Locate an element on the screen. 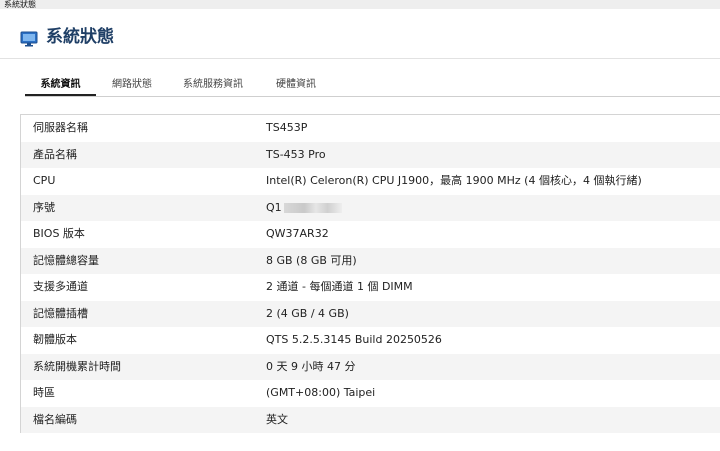 The image size is (720, 451). page-header: 系統狀態 is located at coordinates (360, 34).